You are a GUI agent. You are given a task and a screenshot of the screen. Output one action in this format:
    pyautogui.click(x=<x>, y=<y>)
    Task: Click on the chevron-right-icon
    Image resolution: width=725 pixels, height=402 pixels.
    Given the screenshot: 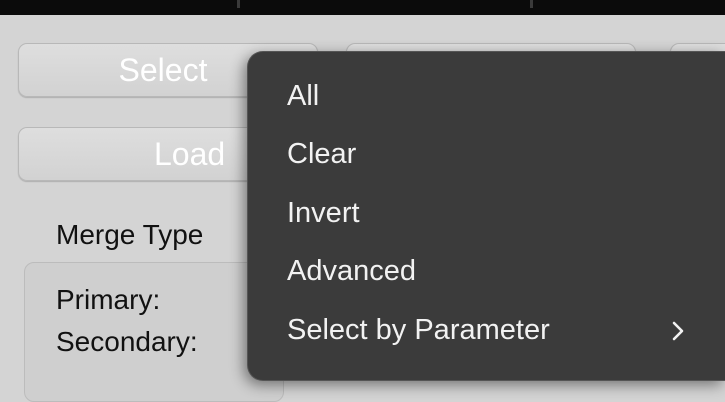 What is the action you would take?
    pyautogui.click(x=678, y=331)
    